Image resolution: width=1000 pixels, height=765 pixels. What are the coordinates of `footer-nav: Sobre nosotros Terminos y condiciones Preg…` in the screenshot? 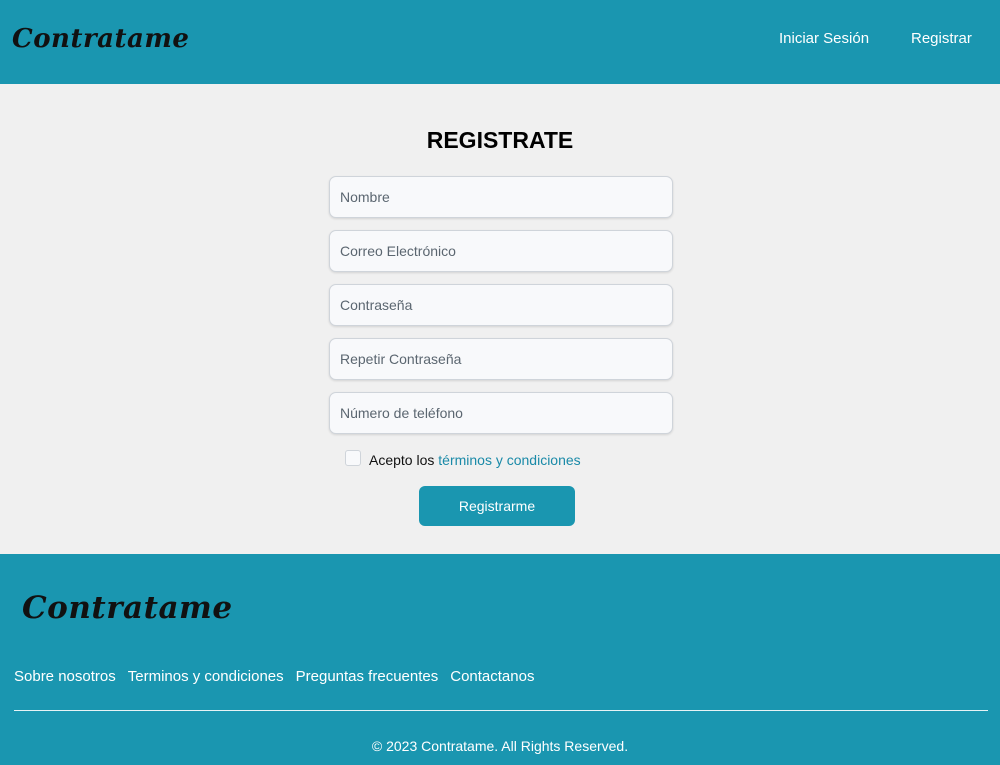 It's located at (280, 676).